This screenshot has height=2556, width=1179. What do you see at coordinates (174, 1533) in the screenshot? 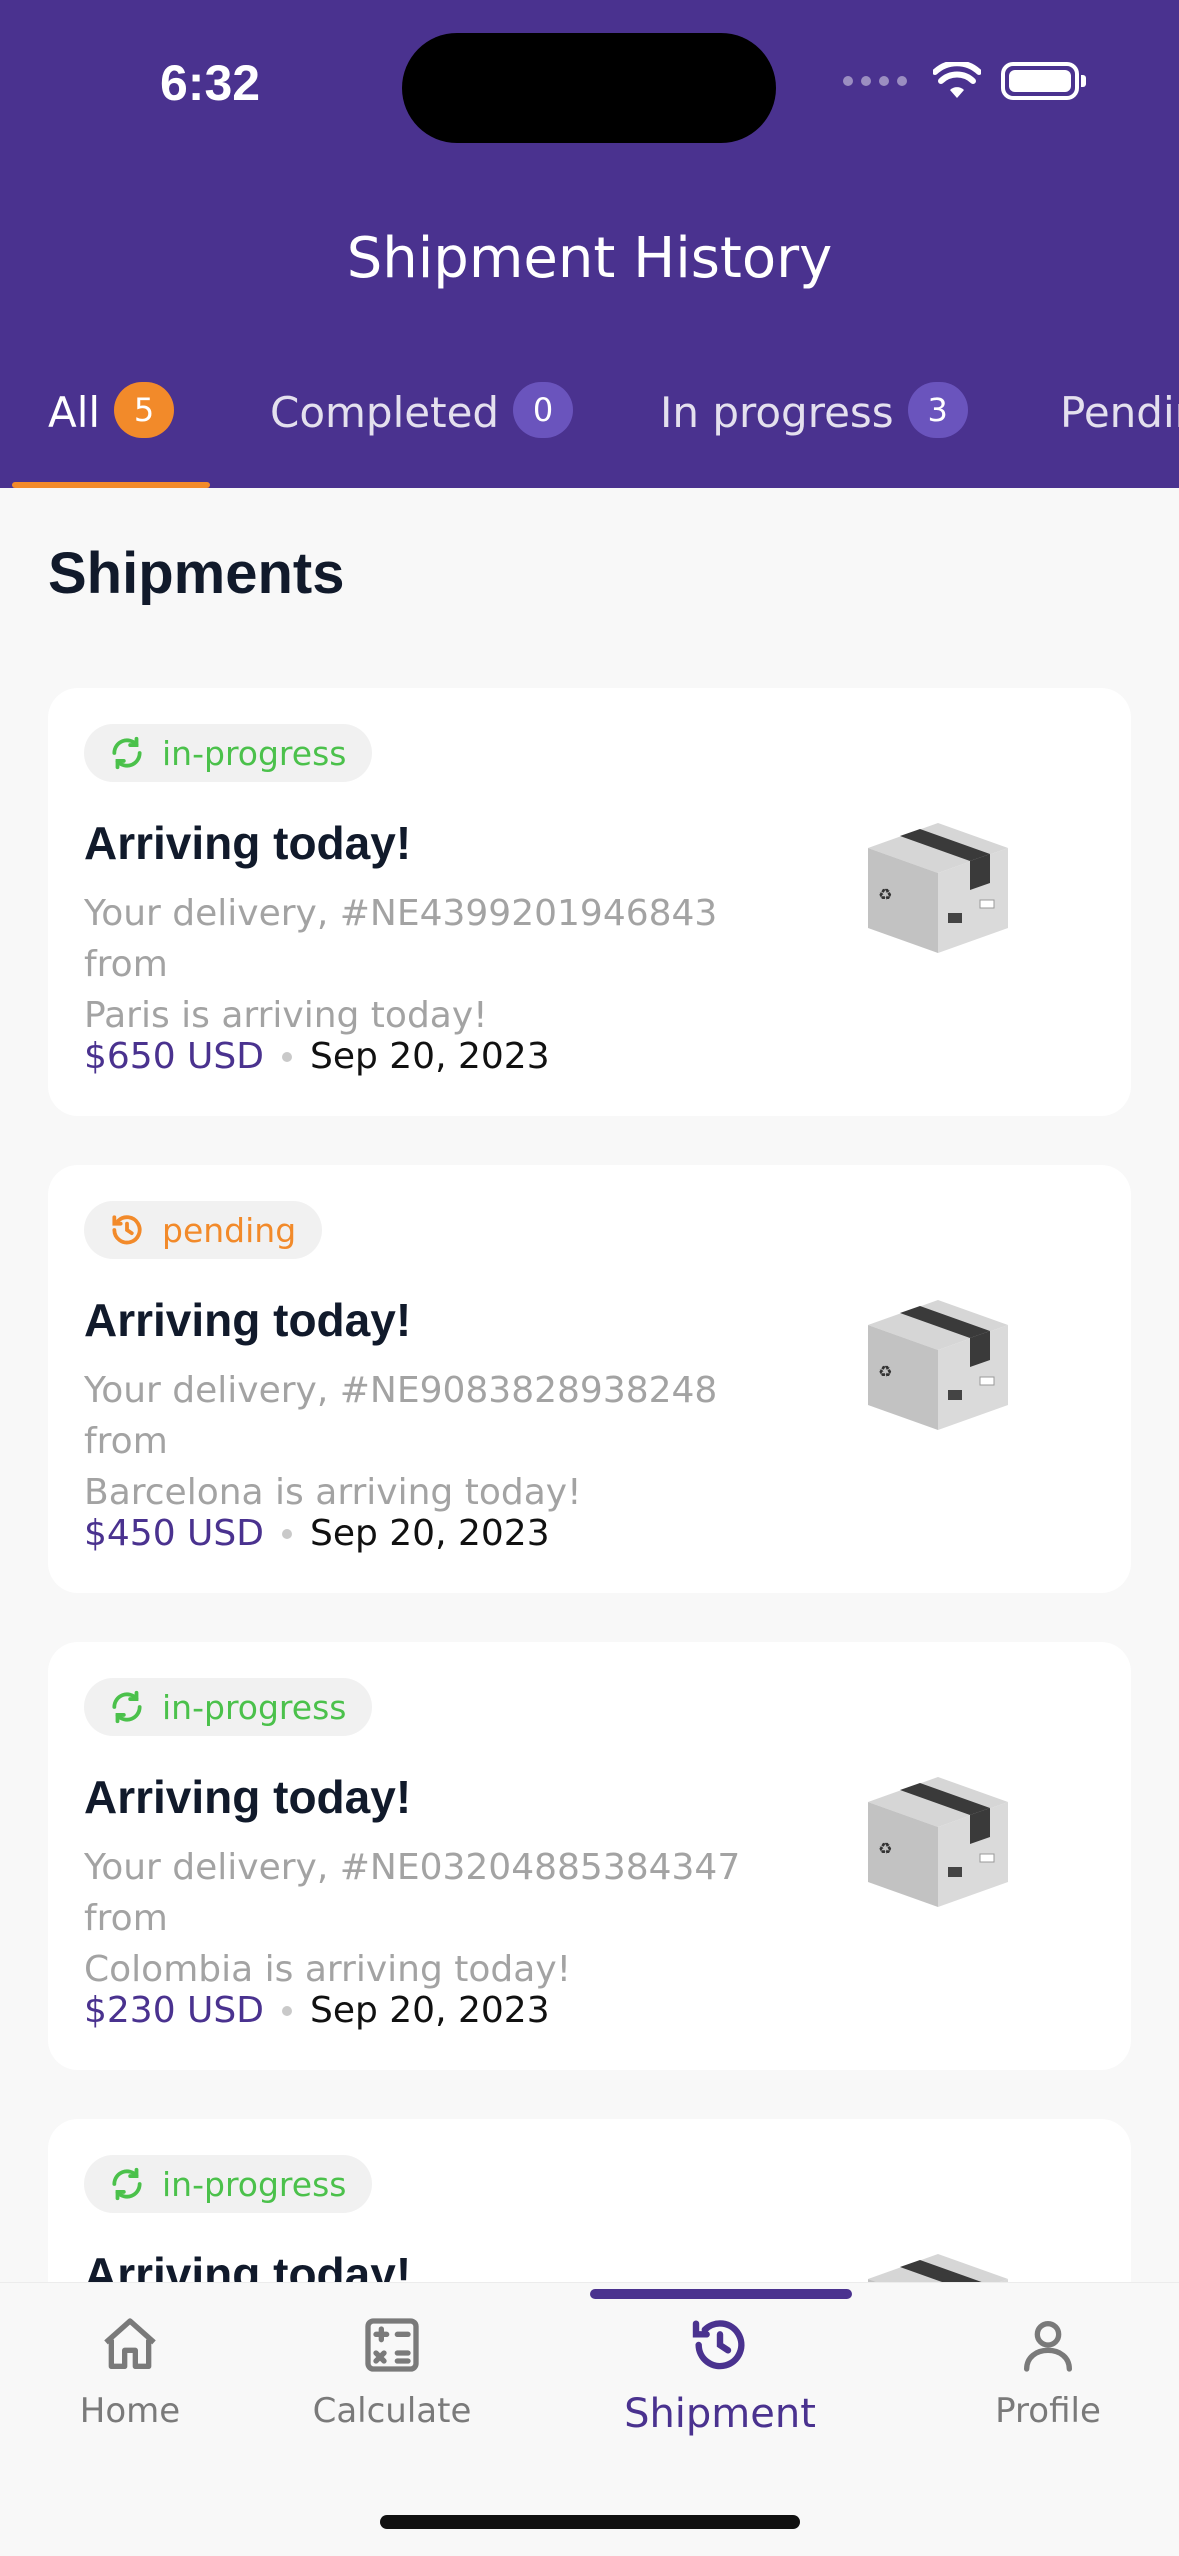
I see `price: $450 USD` at bounding box center [174, 1533].